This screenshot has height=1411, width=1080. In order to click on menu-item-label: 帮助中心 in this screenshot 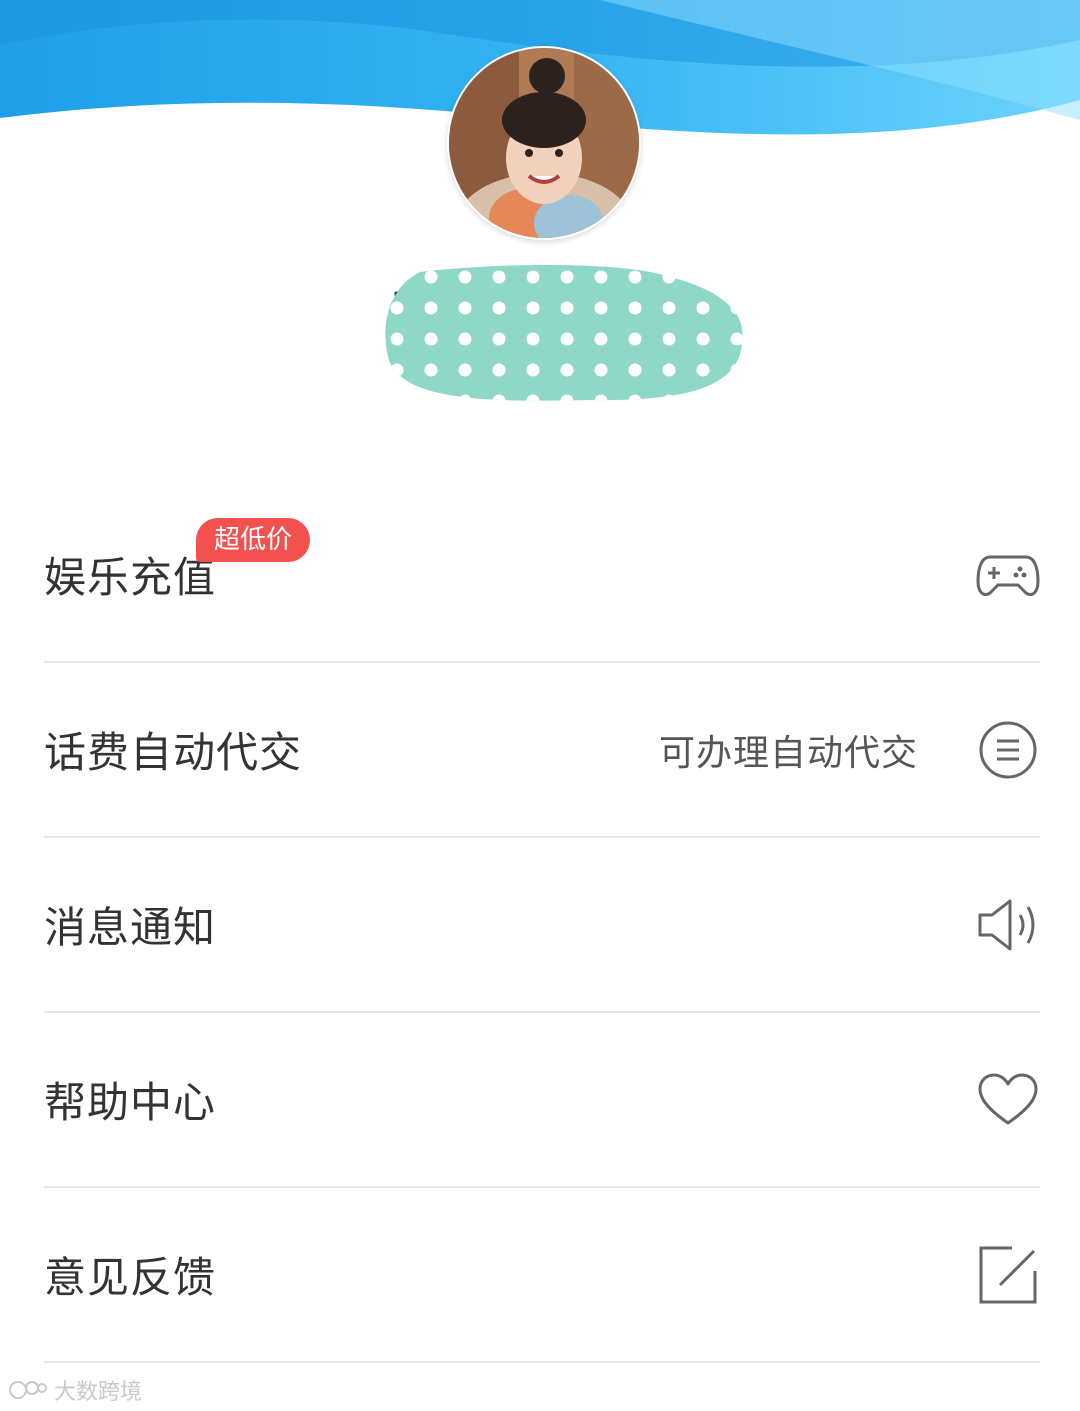, I will do `click(130, 1102)`.